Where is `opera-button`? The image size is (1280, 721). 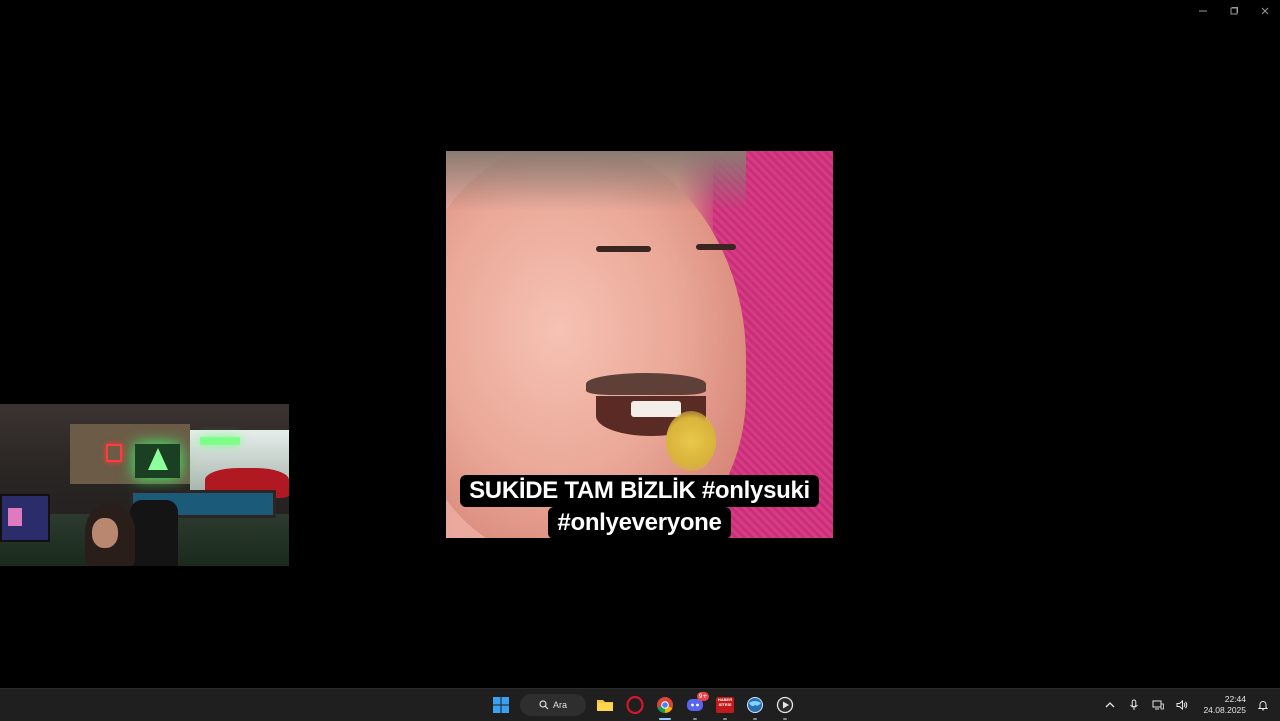
opera-button is located at coordinates (635, 705).